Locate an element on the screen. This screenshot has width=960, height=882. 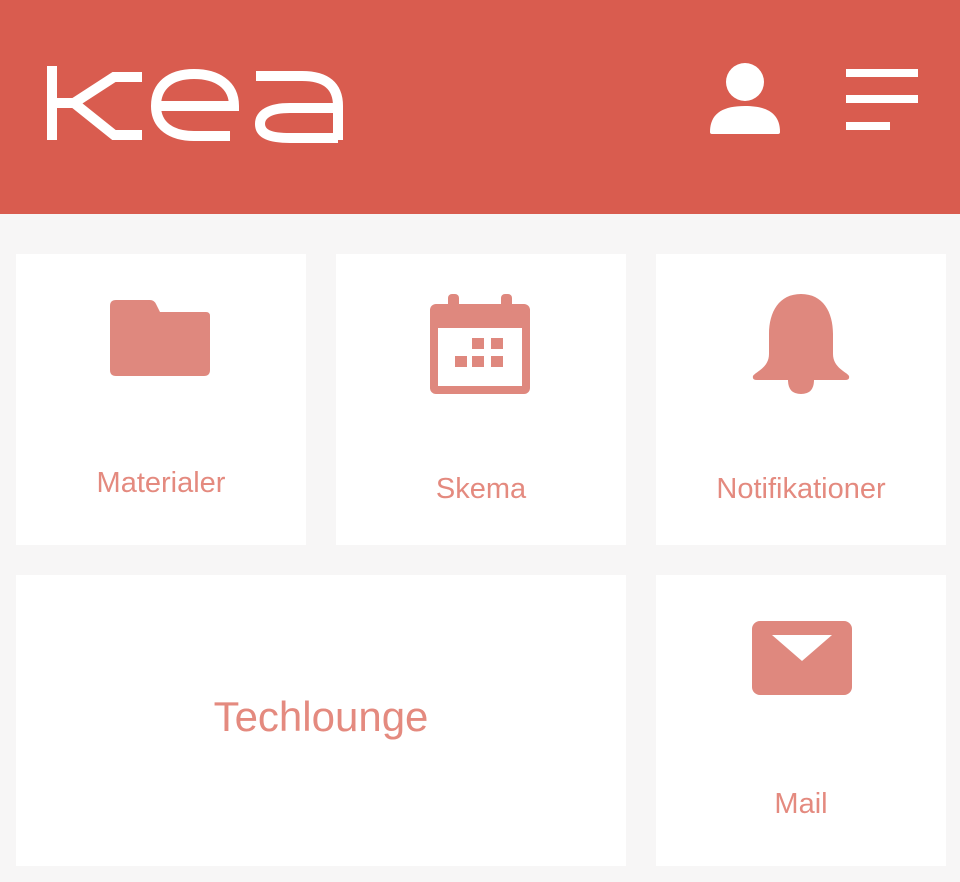
user-icon is located at coordinates (745, 100).